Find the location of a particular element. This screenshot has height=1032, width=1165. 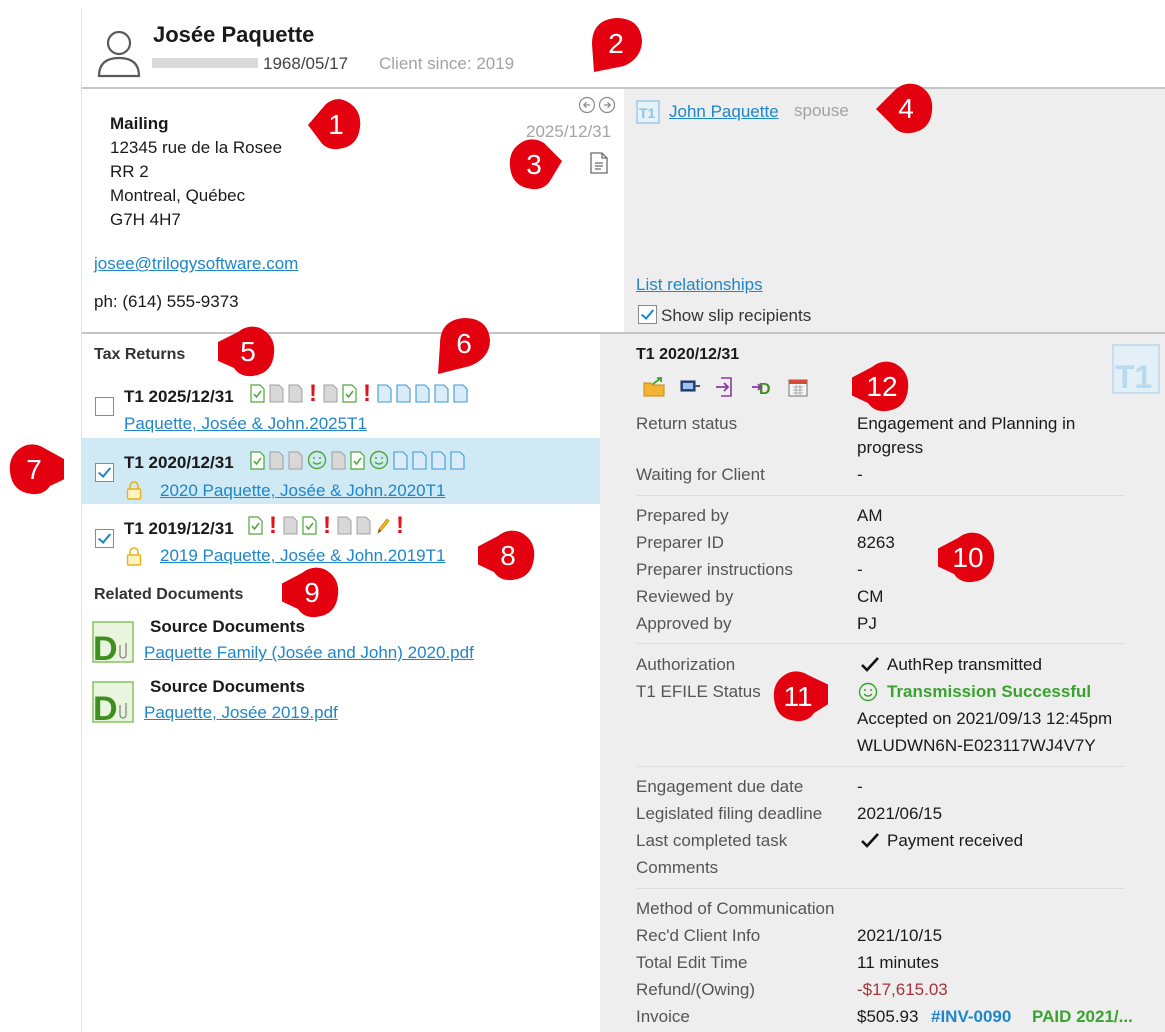

efile-accepted: Accepted on 2021/09/13 12:45pm is located at coordinates (985, 718).